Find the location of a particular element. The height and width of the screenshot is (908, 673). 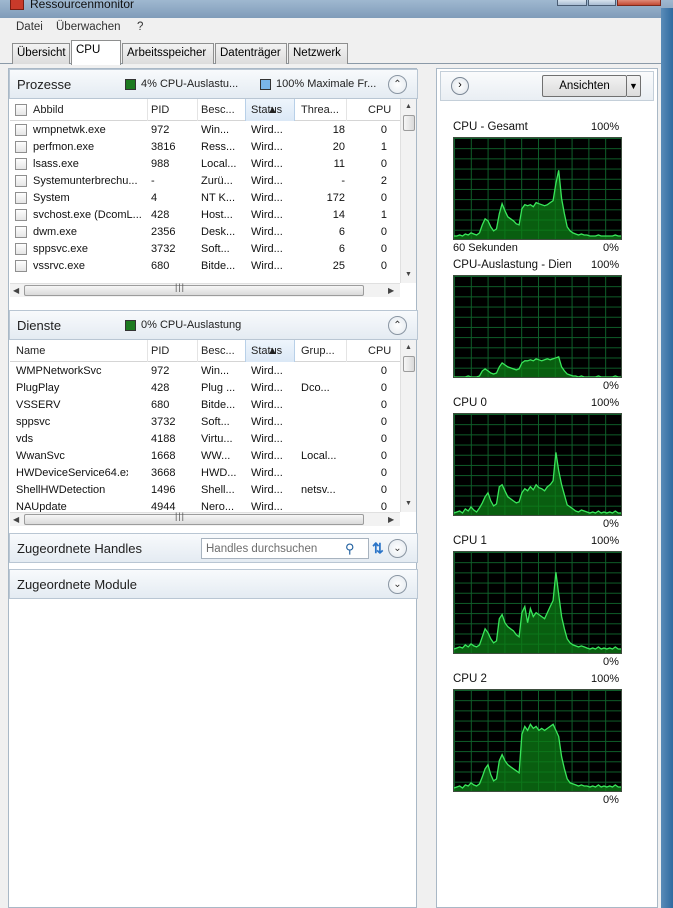

title-bar: Ressourcenmonitor is located at coordinates (336, 10).